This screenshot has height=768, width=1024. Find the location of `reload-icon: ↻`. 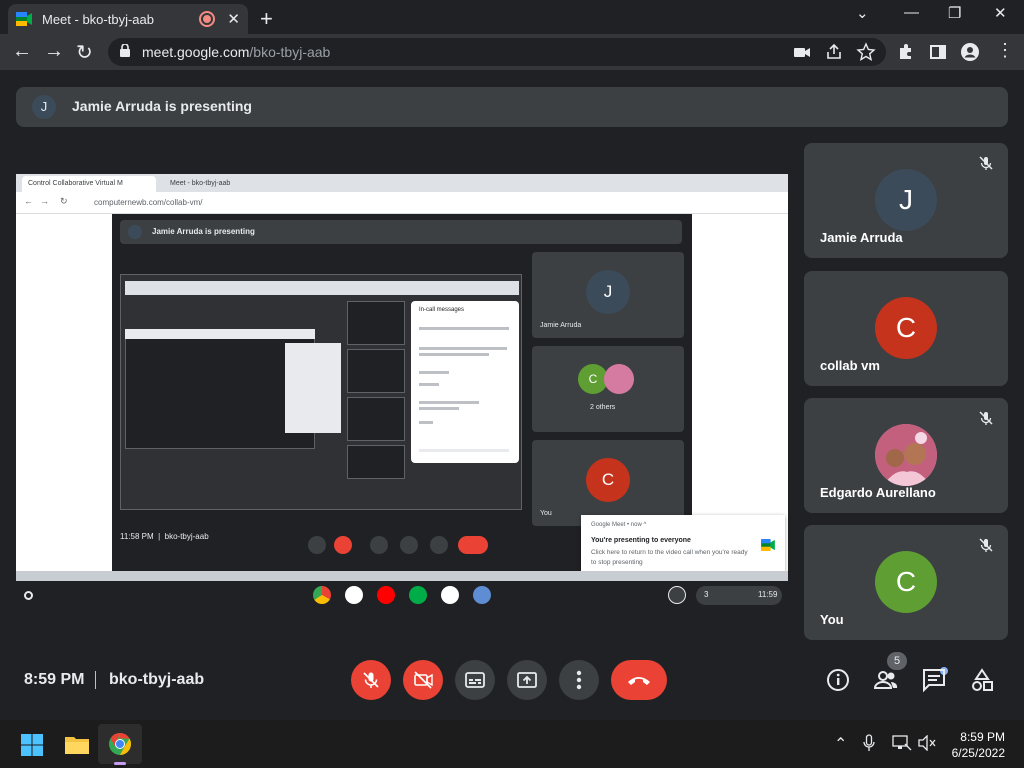

reload-icon: ↻ is located at coordinates (84, 52).